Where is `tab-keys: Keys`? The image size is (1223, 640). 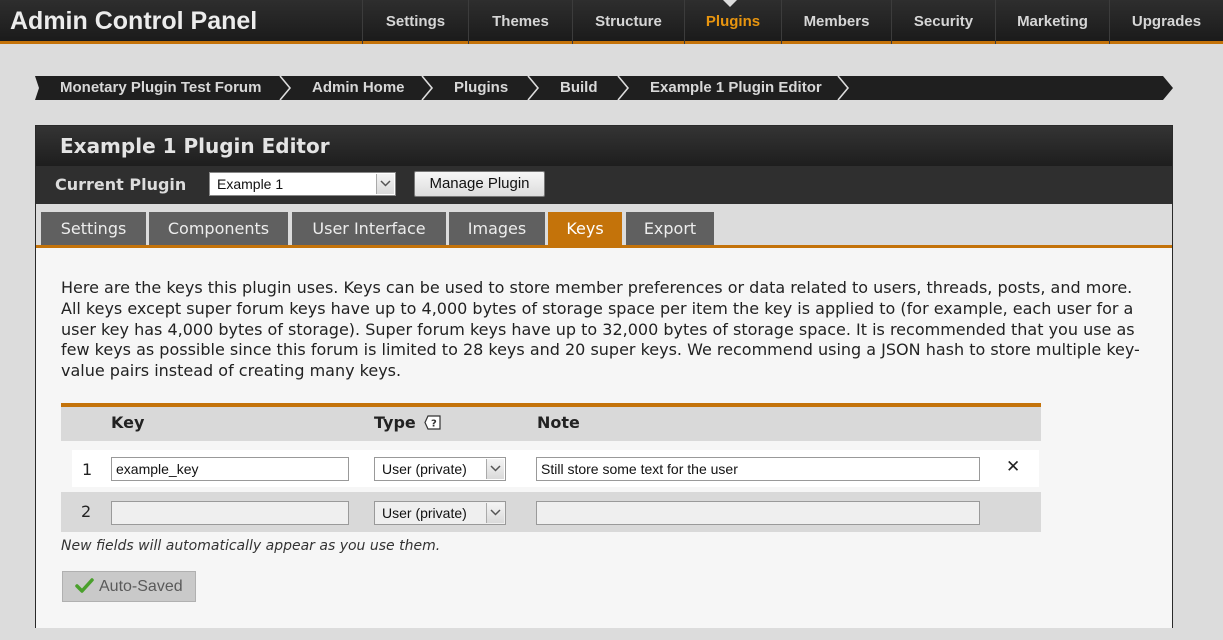
tab-keys: Keys is located at coordinates (585, 228).